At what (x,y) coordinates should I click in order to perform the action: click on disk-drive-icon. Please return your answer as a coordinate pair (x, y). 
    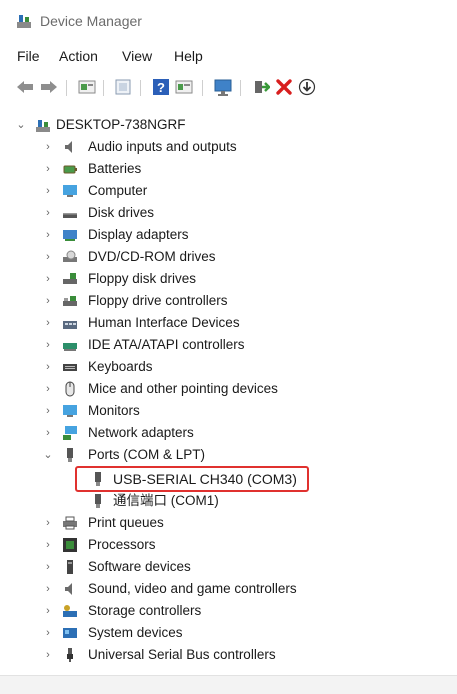
    Looking at the image, I should click on (70, 215).